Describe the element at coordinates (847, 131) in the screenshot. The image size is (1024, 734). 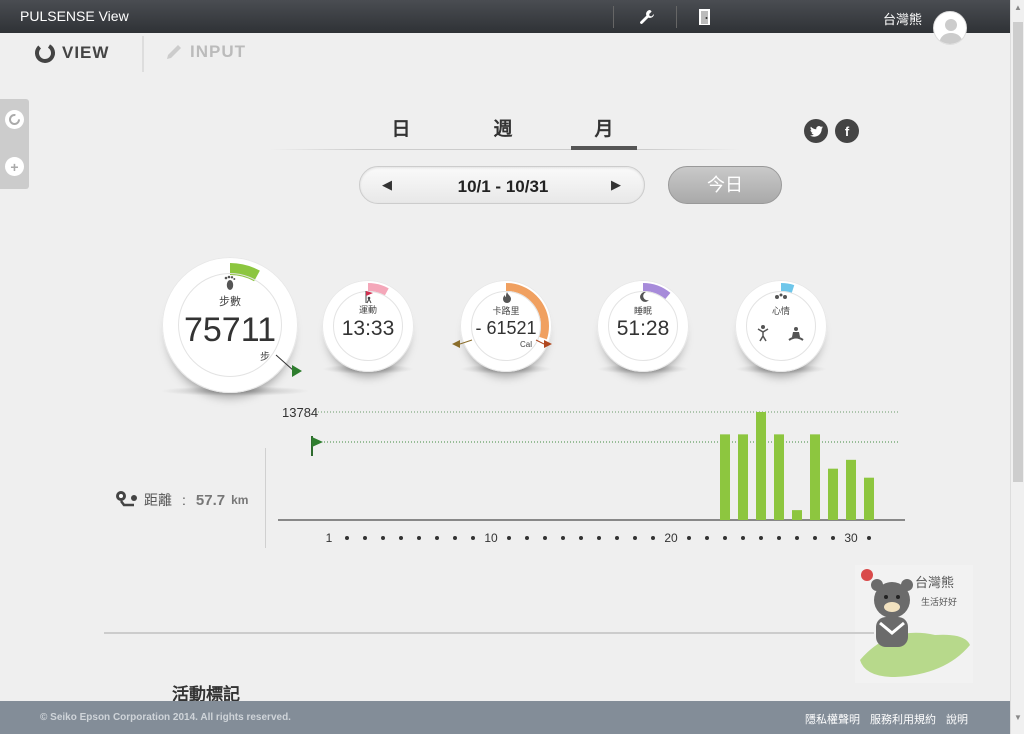
I see `facebook-icon: f` at that location.